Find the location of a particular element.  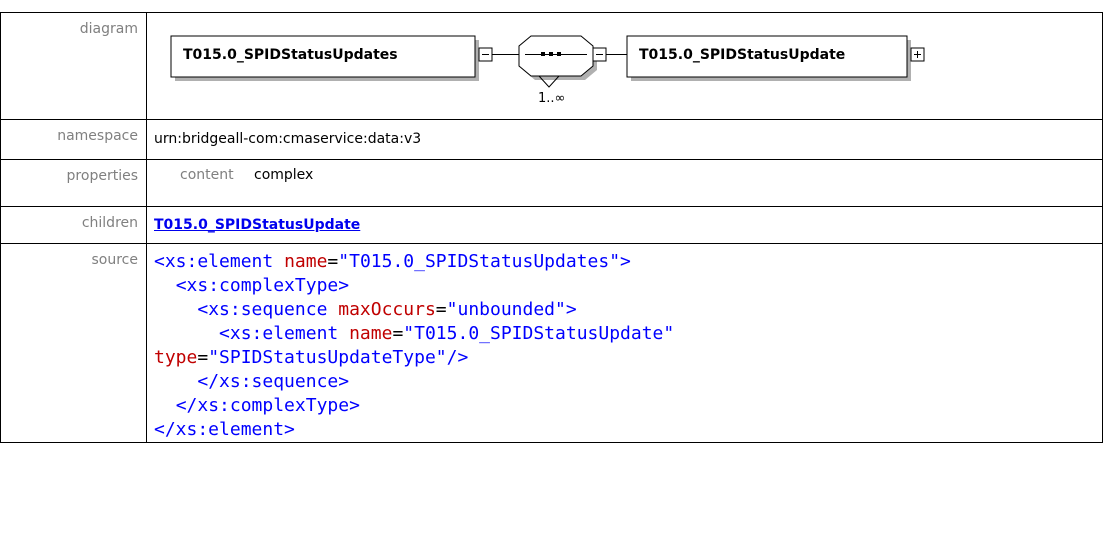

element-name: T015.0_SPIDStatusUpdates is located at coordinates (290, 55).